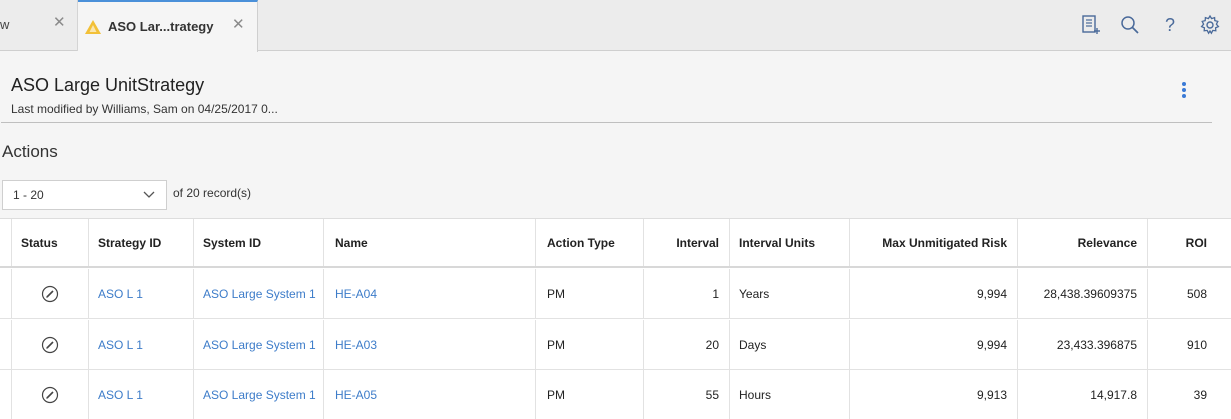 This screenshot has height=419, width=1231. Describe the element at coordinates (1184, 91) in the screenshot. I see `more-options-icon` at that location.